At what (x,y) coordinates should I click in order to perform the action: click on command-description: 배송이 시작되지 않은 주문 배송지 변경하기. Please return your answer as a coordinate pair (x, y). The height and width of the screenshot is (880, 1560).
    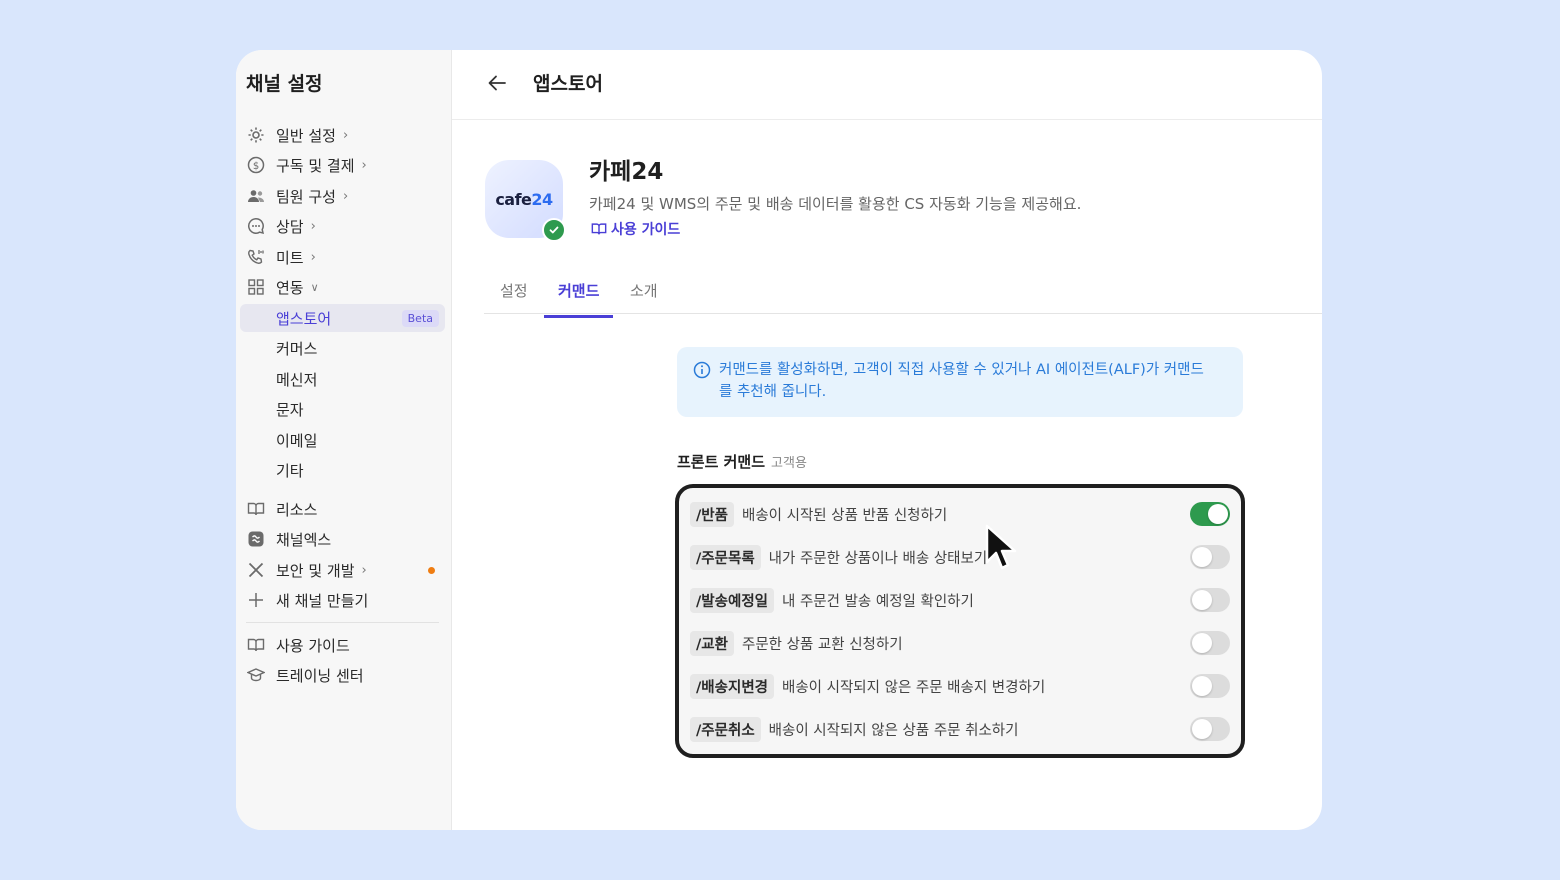
    Looking at the image, I should click on (914, 687).